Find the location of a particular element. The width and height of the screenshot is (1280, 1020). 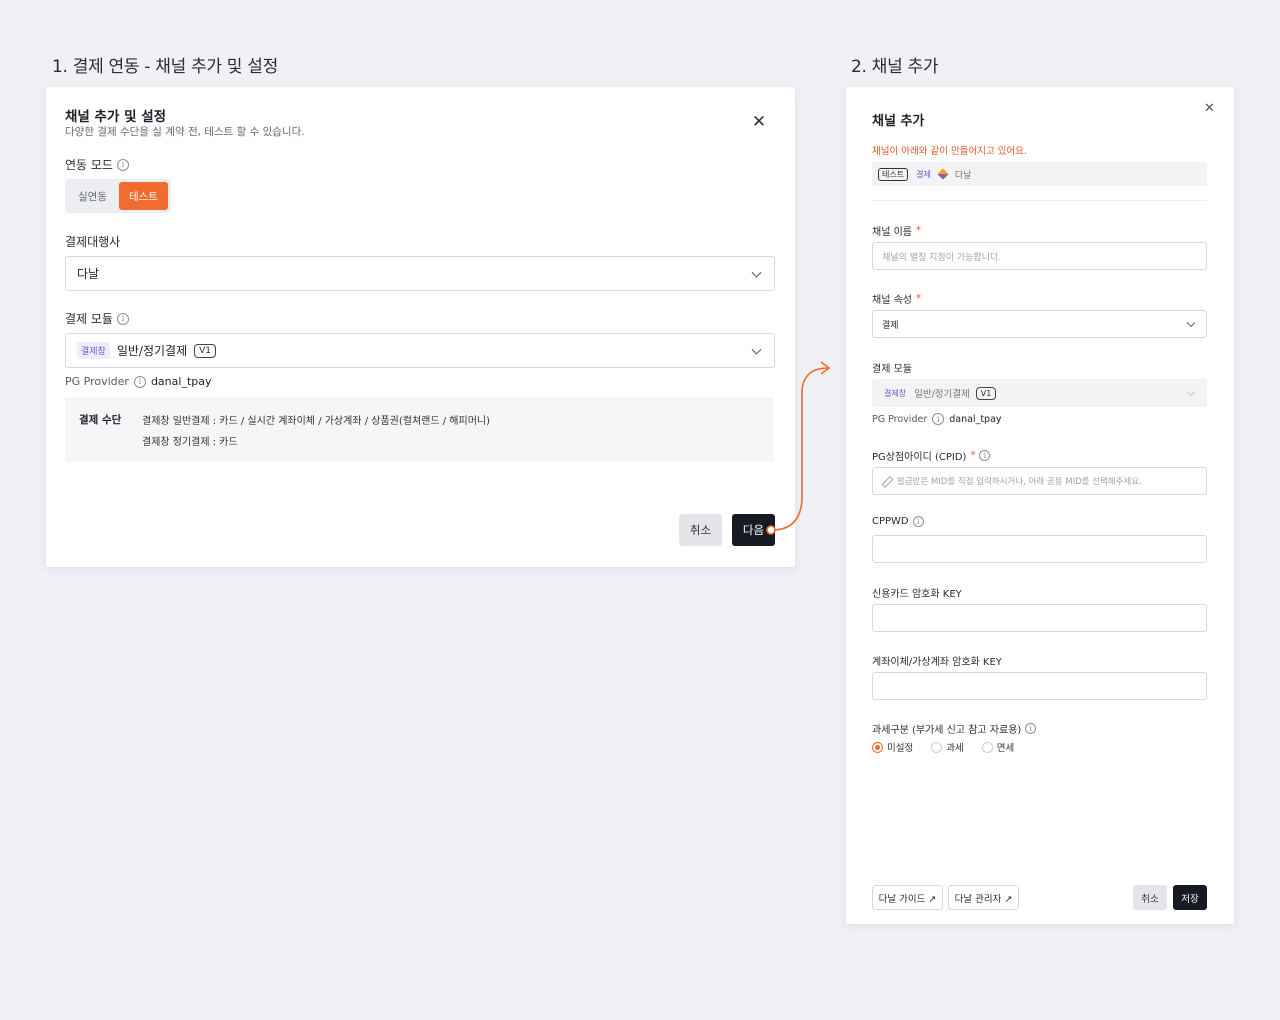

channel-attr-select: 결제 is located at coordinates (1039, 324).